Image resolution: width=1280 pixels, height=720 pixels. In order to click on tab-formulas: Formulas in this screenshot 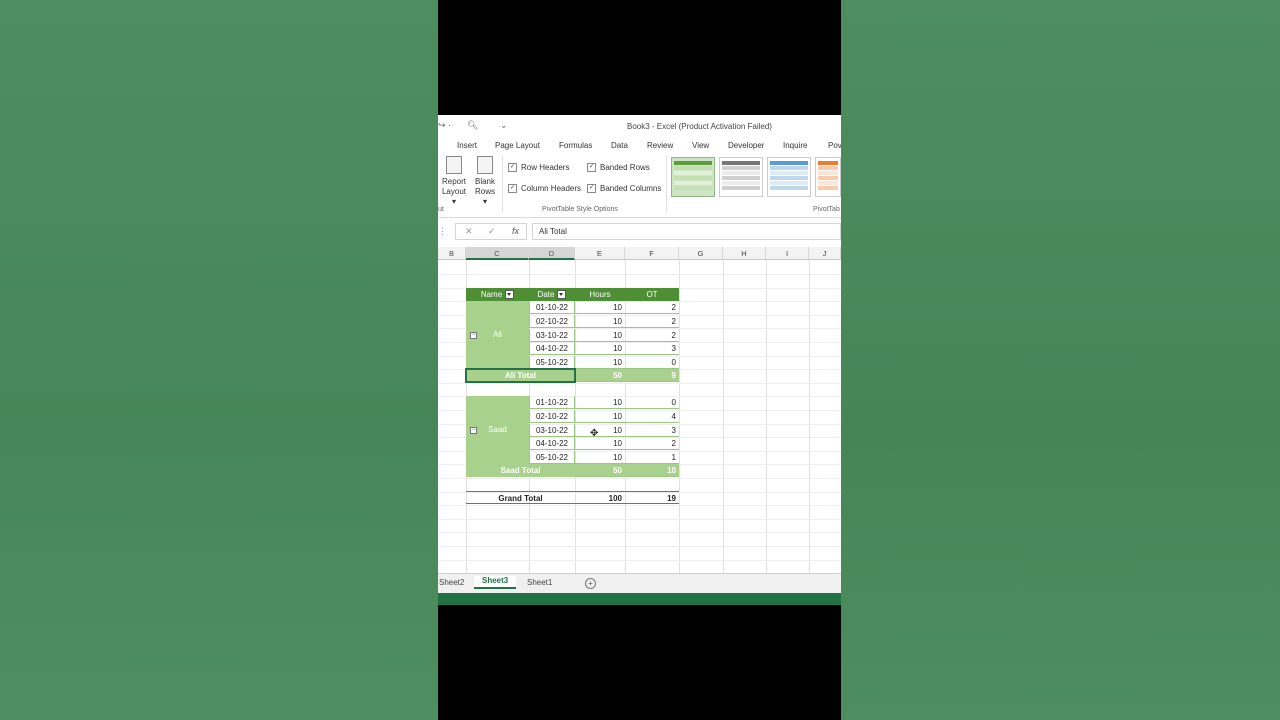, I will do `click(575, 145)`.